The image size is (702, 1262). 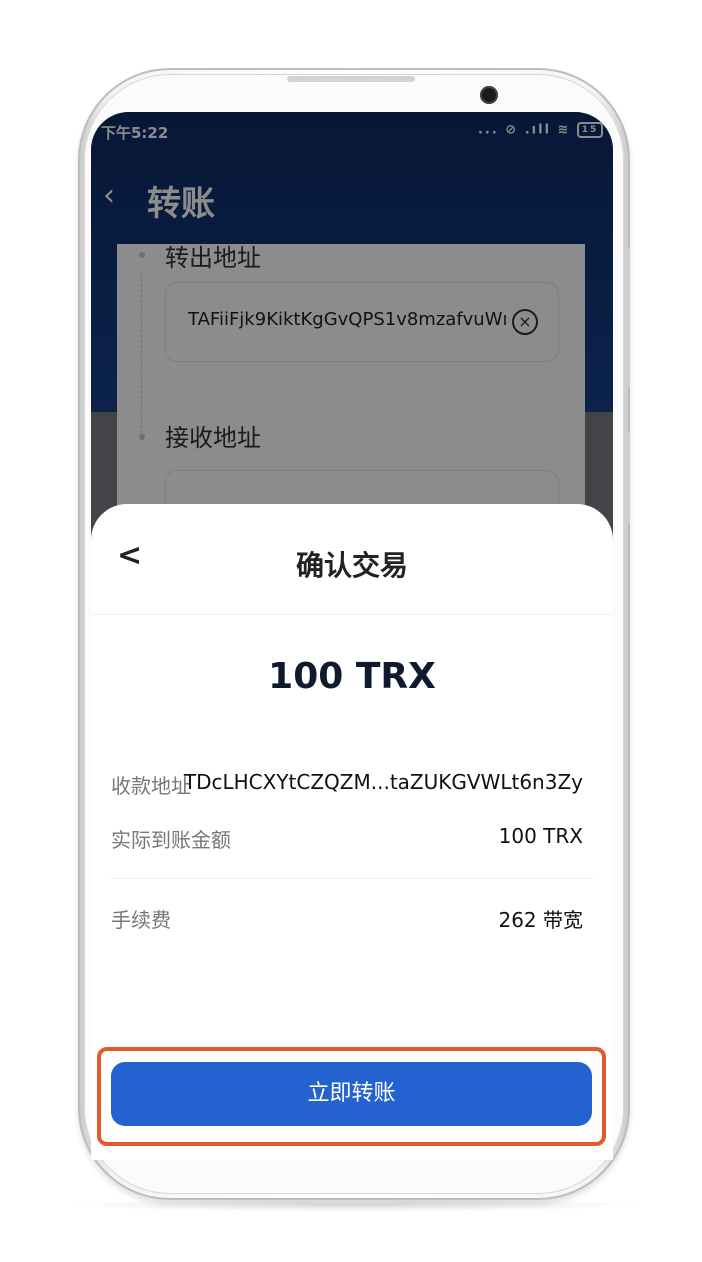 I want to click on volume-button, so click(x=628, y=318).